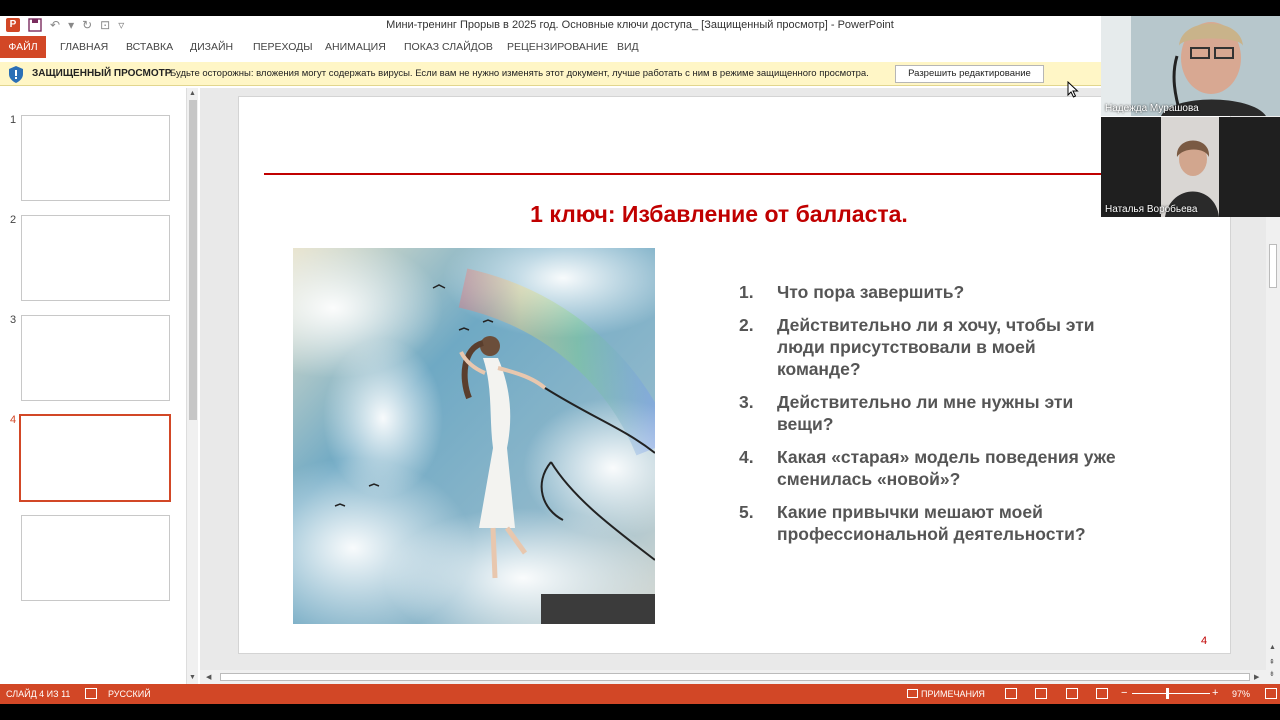  I want to click on zoom-in-icon: +, so click(1215, 693).